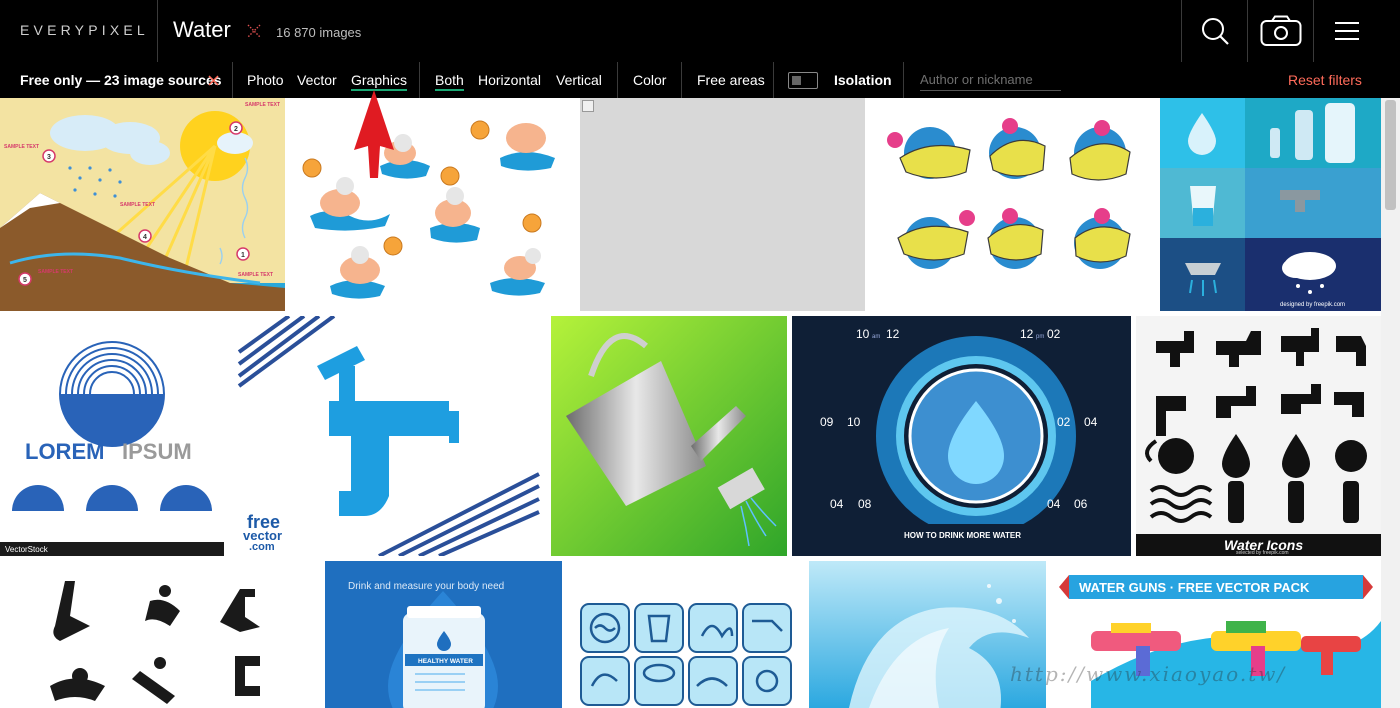  What do you see at coordinates (243, 255) in the screenshot?
I see `step-number: 1` at bounding box center [243, 255].